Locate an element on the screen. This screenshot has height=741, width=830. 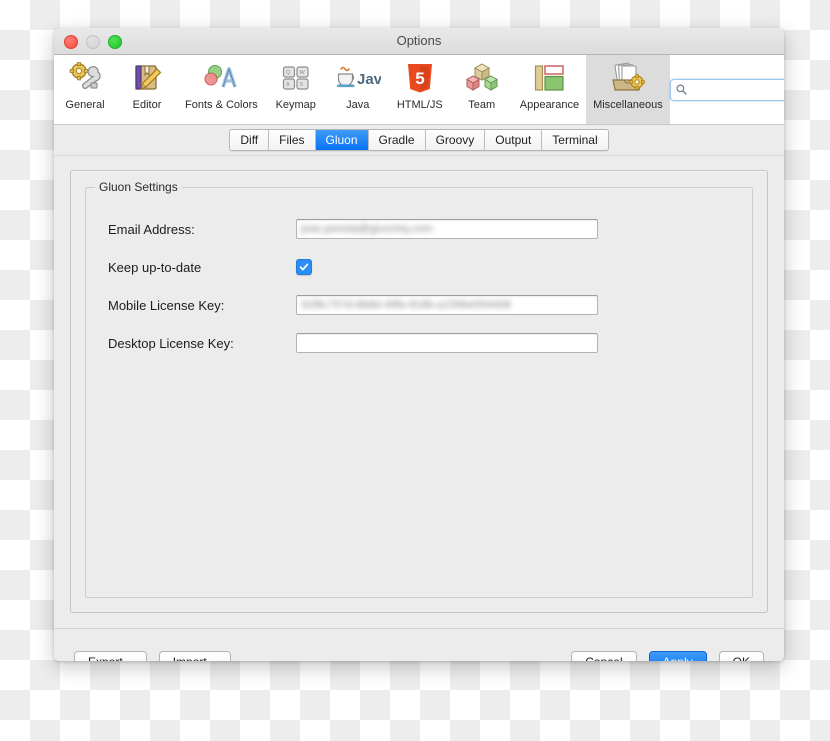
footer-right-buttons: Cancel Apply OK is located at coordinates (667, 655).